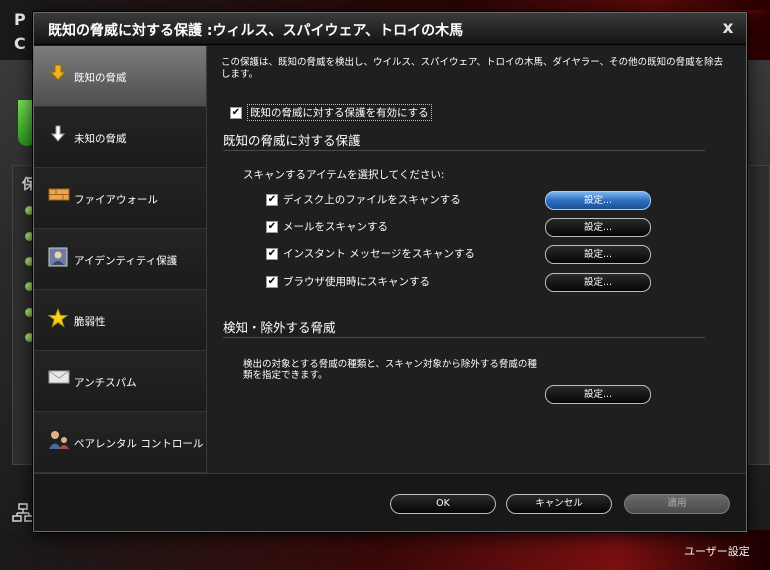 This screenshot has height=570, width=770. I want to click on sidebar-item-label: アンチスパム, so click(105, 383).